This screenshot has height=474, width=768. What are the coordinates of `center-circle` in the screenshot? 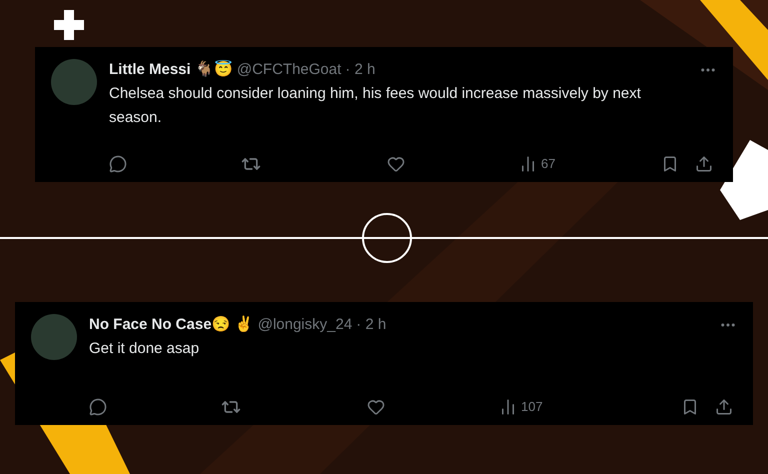 It's located at (387, 238).